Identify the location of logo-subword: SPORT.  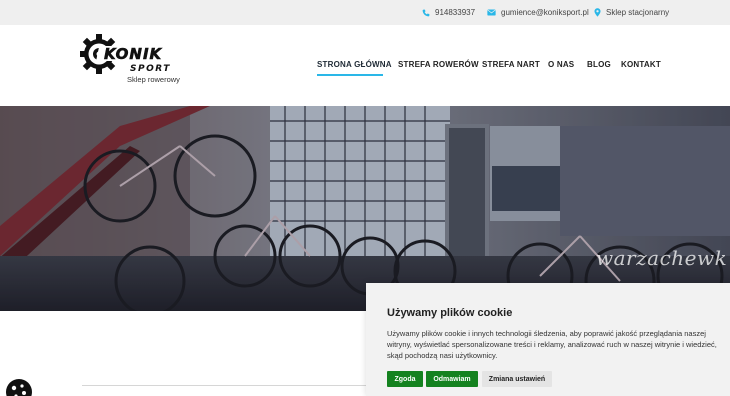
(150, 69).